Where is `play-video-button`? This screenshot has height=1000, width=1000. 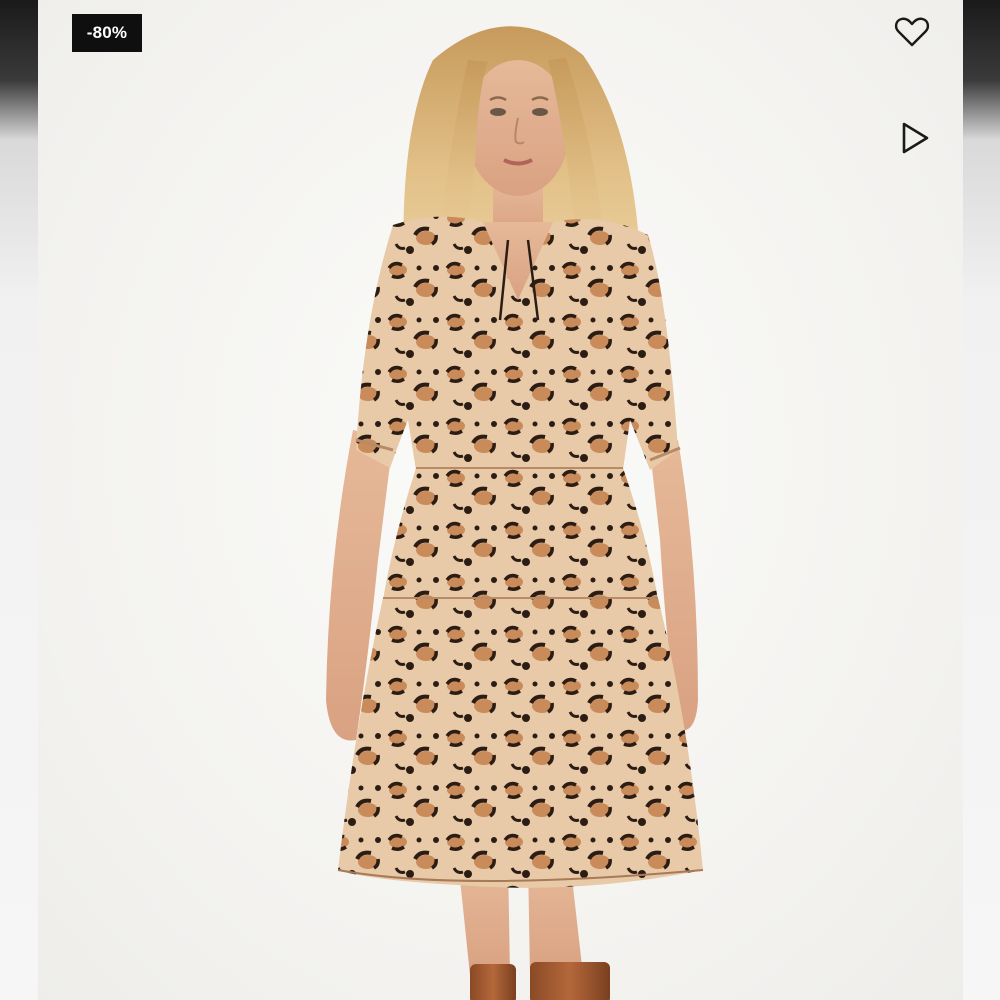 play-video-button is located at coordinates (915, 138).